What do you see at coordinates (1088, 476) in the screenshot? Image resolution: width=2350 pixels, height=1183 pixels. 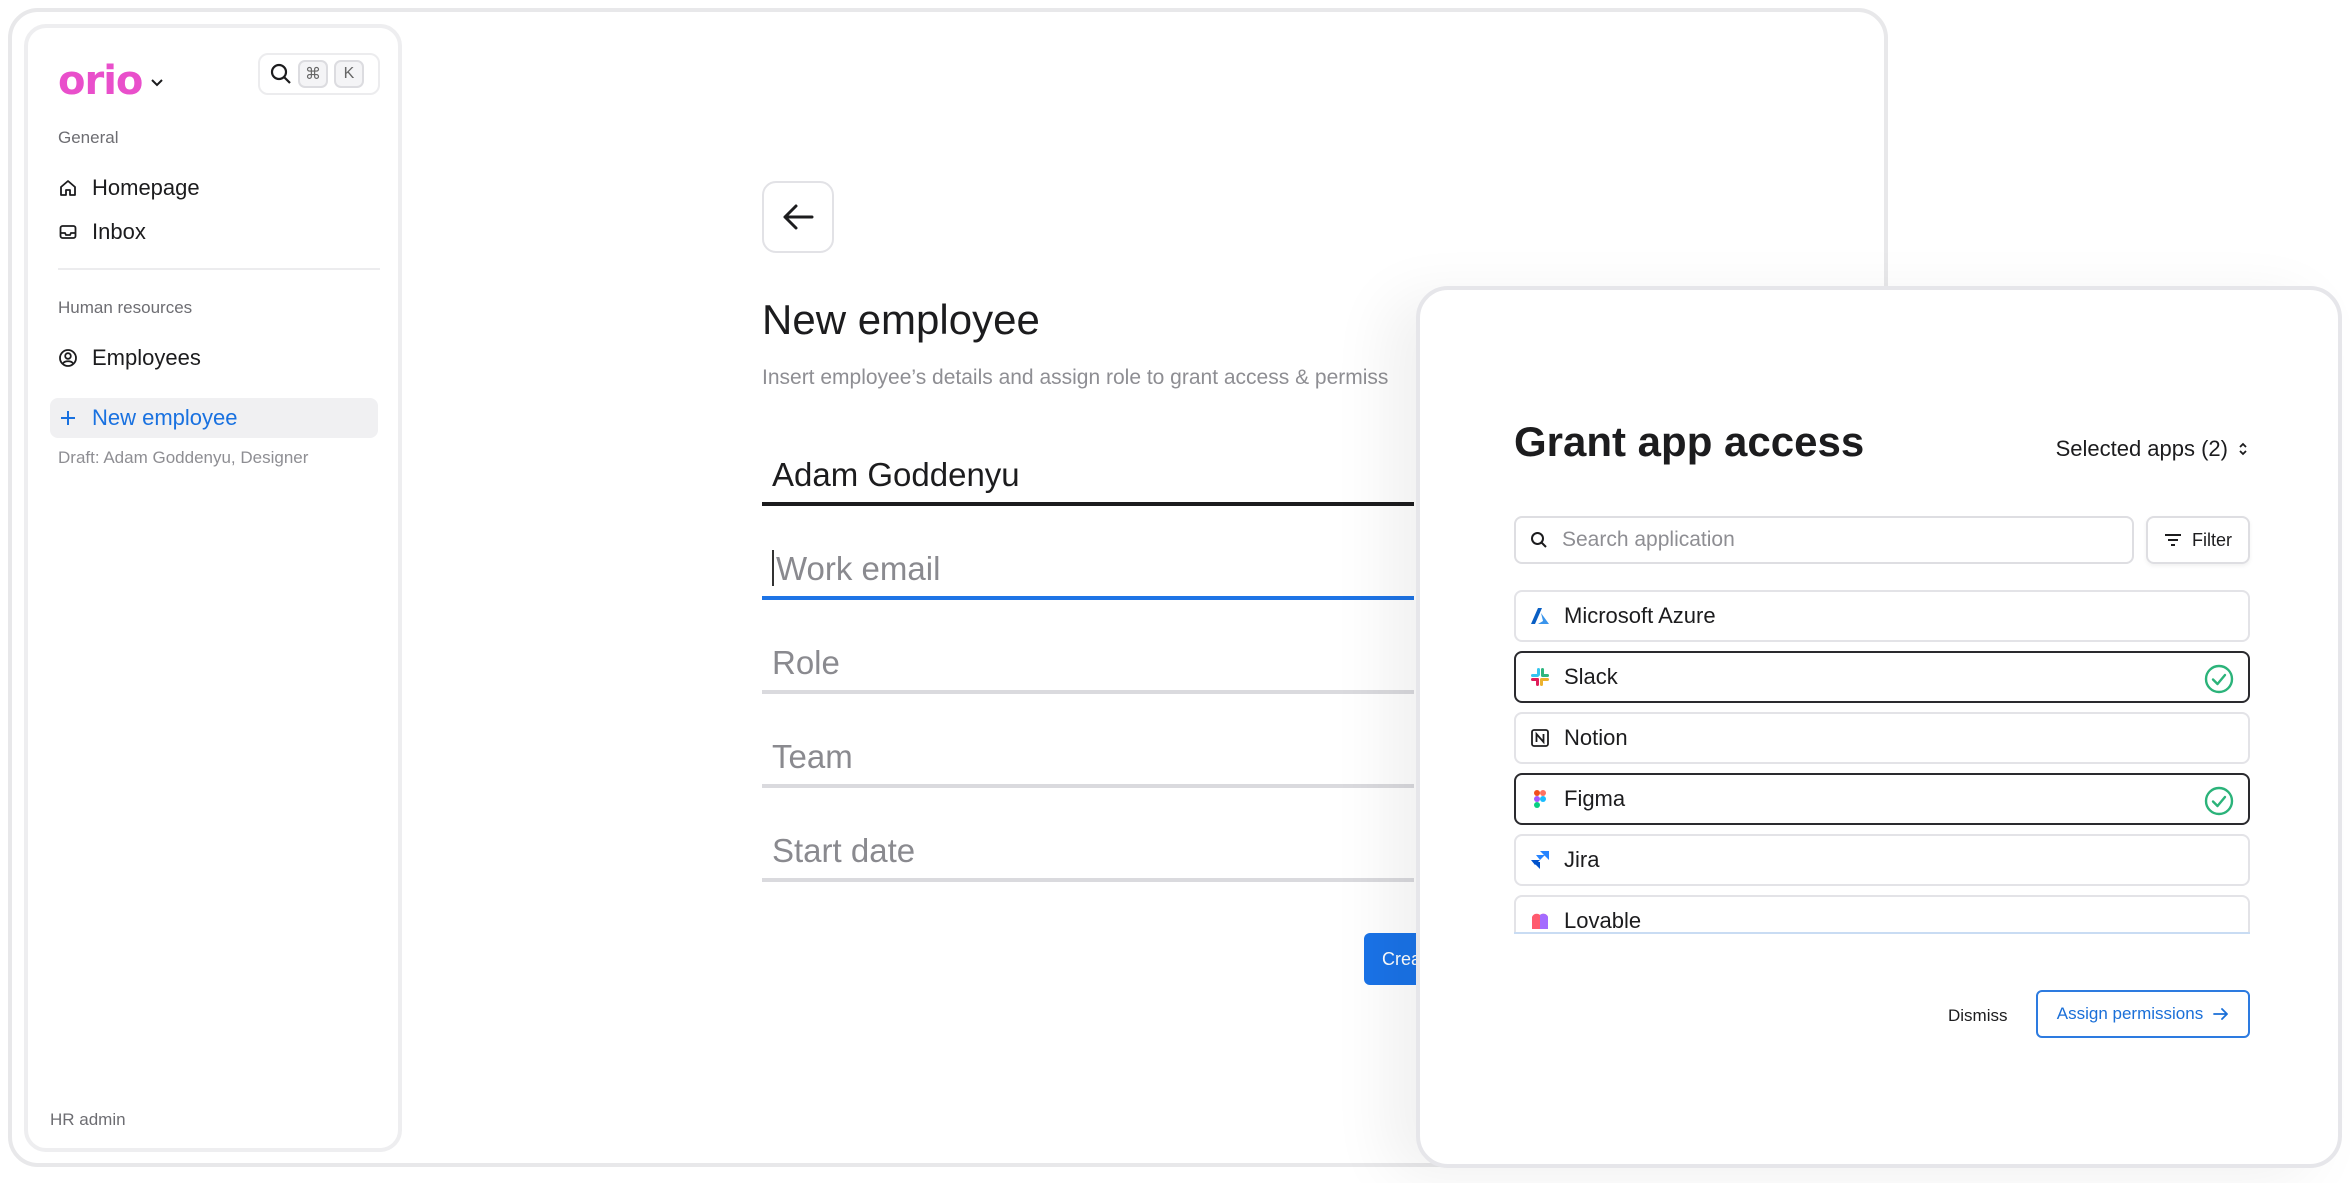 I see `name-field: Adam Goddenyu` at bounding box center [1088, 476].